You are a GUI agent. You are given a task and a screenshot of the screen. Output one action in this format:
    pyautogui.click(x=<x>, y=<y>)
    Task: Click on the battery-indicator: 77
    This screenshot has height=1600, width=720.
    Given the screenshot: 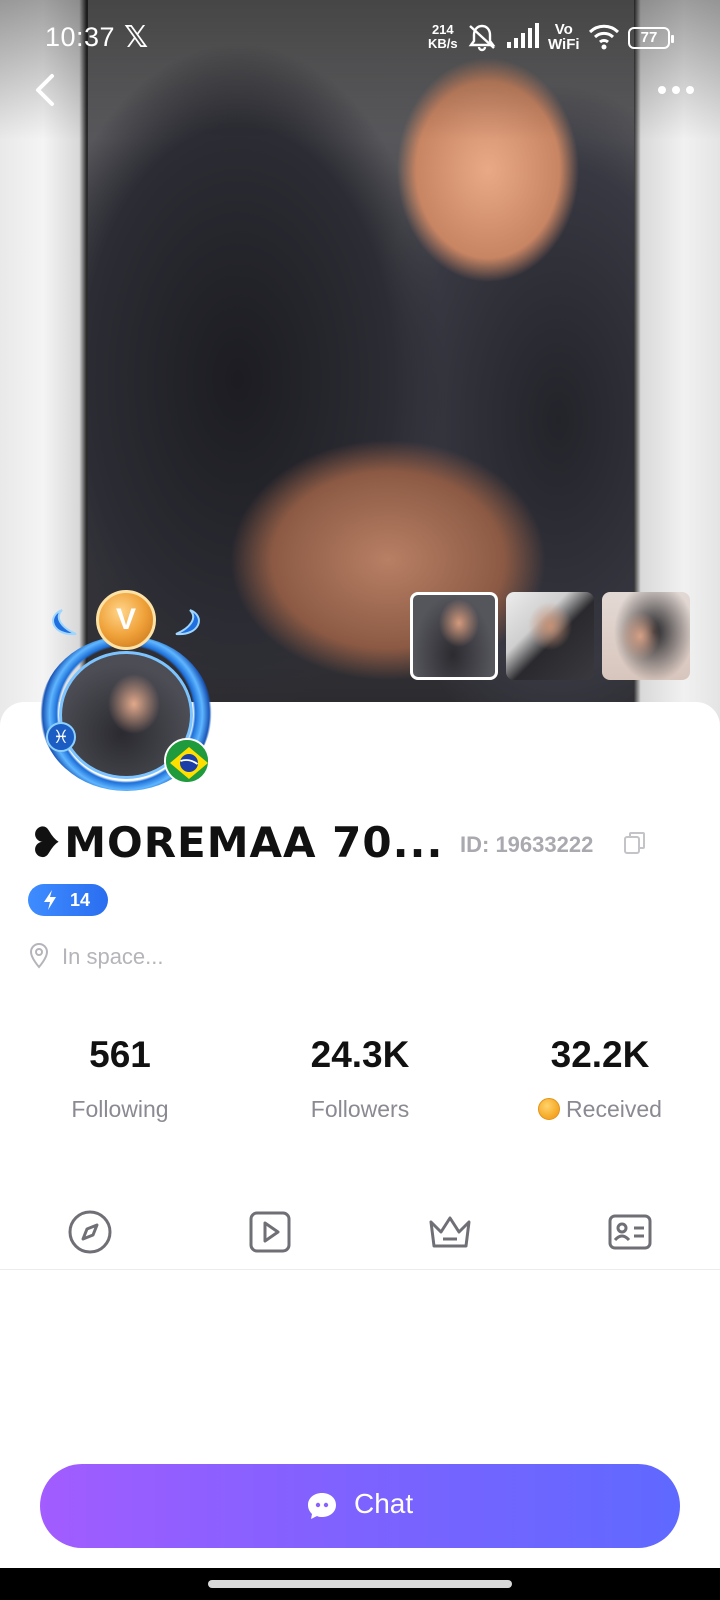 What is the action you would take?
    pyautogui.click(x=651, y=38)
    